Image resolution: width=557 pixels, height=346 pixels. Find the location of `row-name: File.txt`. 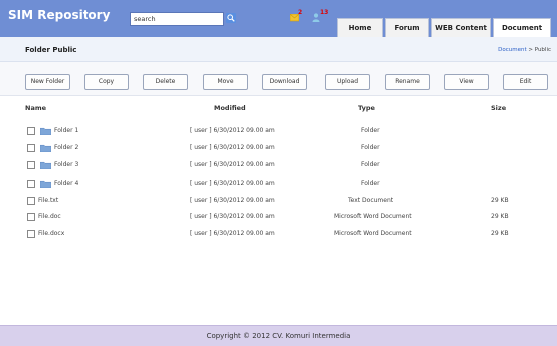

row-name: File.txt is located at coordinates (48, 200).